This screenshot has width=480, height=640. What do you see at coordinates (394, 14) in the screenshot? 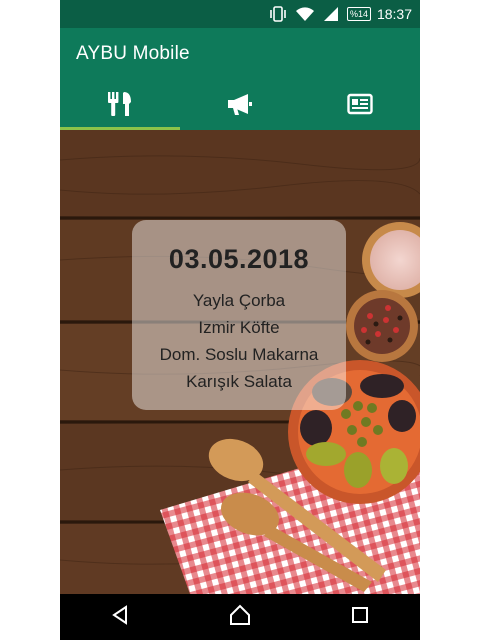
I see `clock-time: 18:37` at bounding box center [394, 14].